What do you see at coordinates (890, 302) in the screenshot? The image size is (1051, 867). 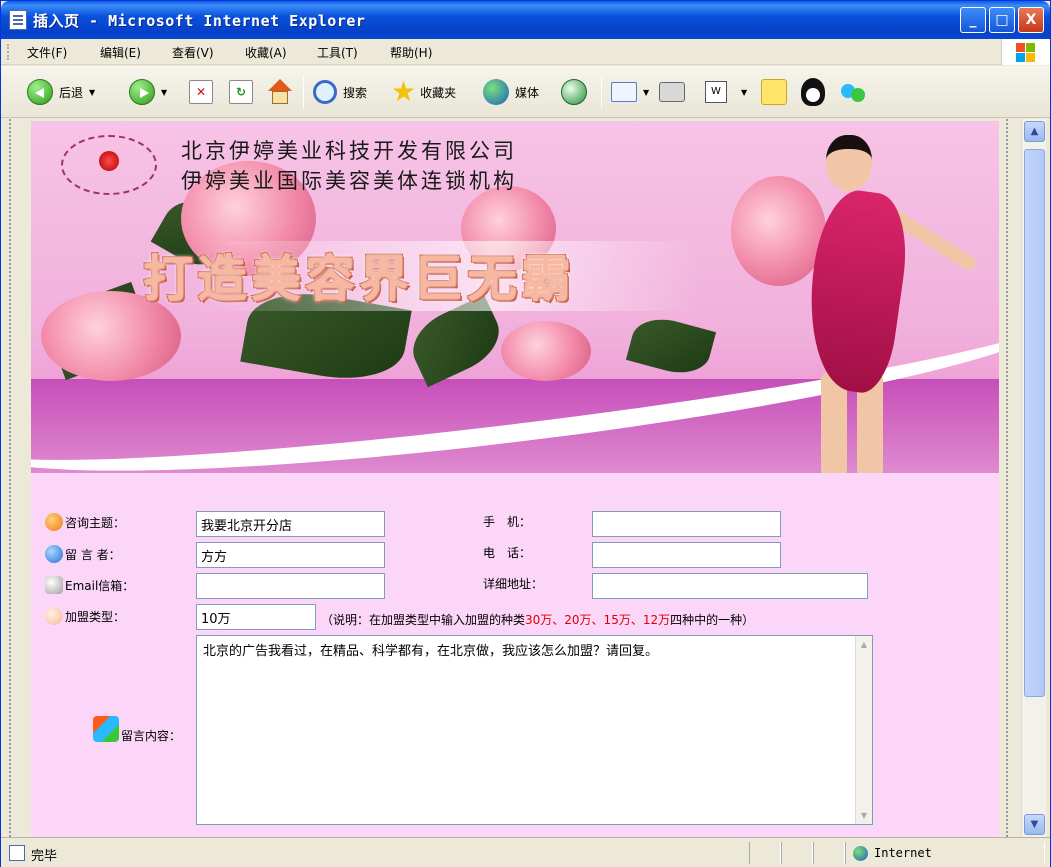 I see `model-photo` at bounding box center [890, 302].